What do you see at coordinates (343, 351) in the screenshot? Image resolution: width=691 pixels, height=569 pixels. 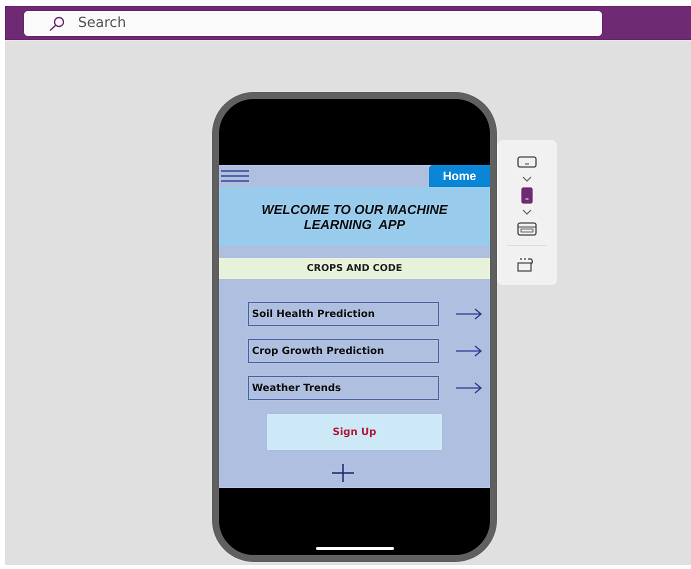 I see `feature-button: Crop Growth Prediction` at bounding box center [343, 351].